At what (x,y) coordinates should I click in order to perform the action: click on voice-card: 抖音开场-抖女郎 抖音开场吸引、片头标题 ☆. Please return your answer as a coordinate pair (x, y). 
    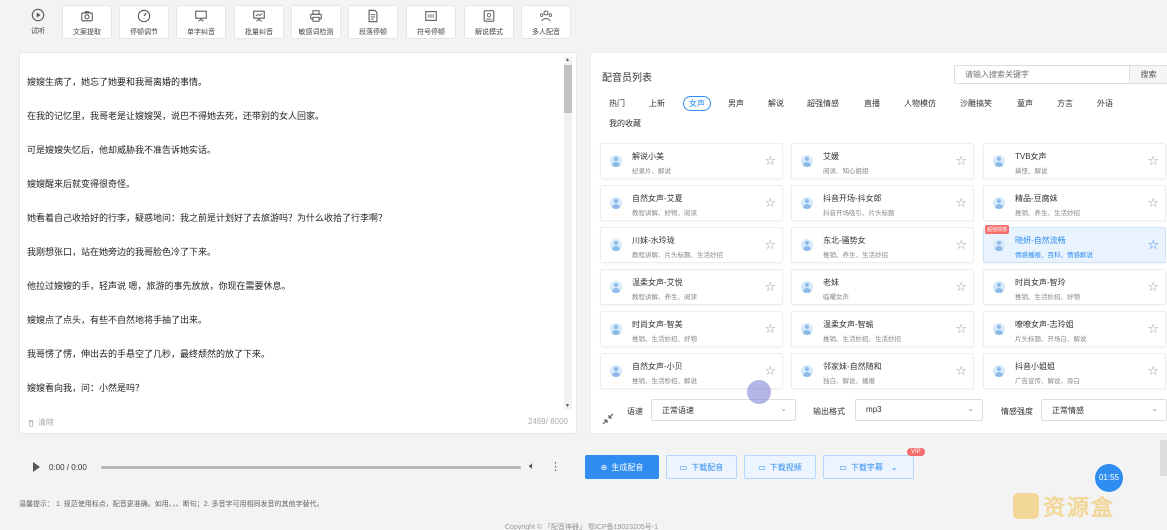
    Looking at the image, I should click on (882, 203).